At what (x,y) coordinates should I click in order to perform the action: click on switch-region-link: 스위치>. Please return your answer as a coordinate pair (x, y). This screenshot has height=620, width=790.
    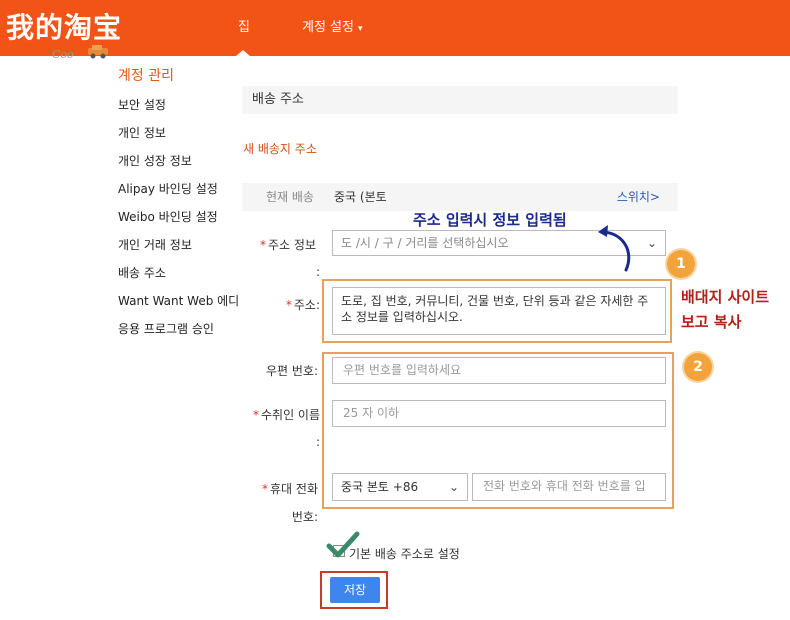
    Looking at the image, I should click on (638, 197).